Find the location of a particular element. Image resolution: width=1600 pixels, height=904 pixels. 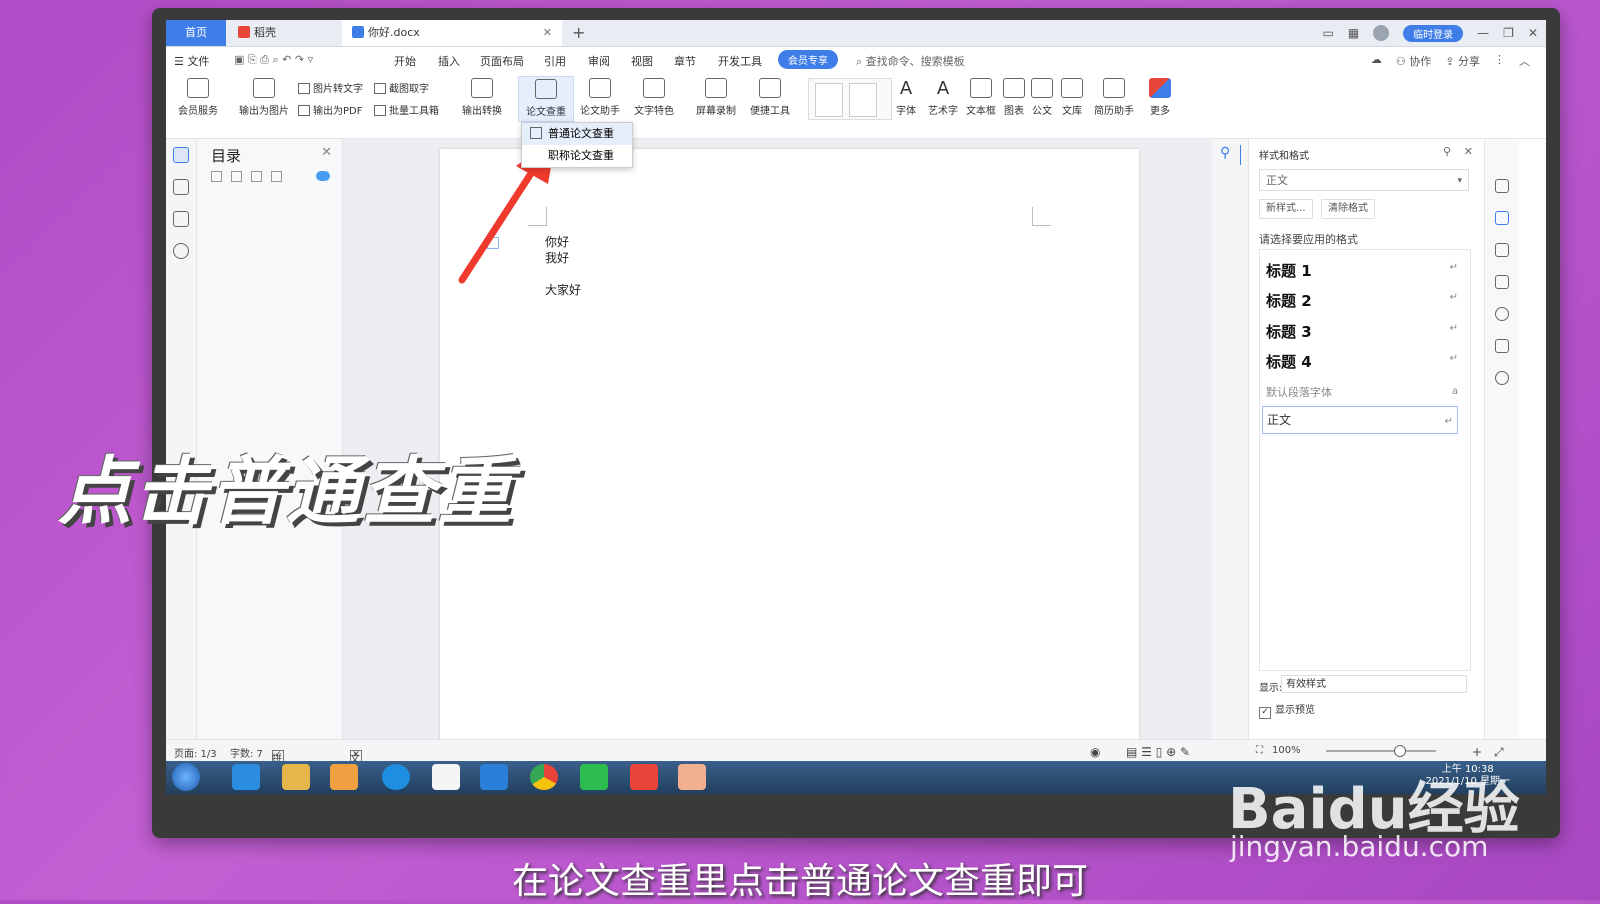

title-paper-check-label: 职称论文查重 is located at coordinates (581, 155).